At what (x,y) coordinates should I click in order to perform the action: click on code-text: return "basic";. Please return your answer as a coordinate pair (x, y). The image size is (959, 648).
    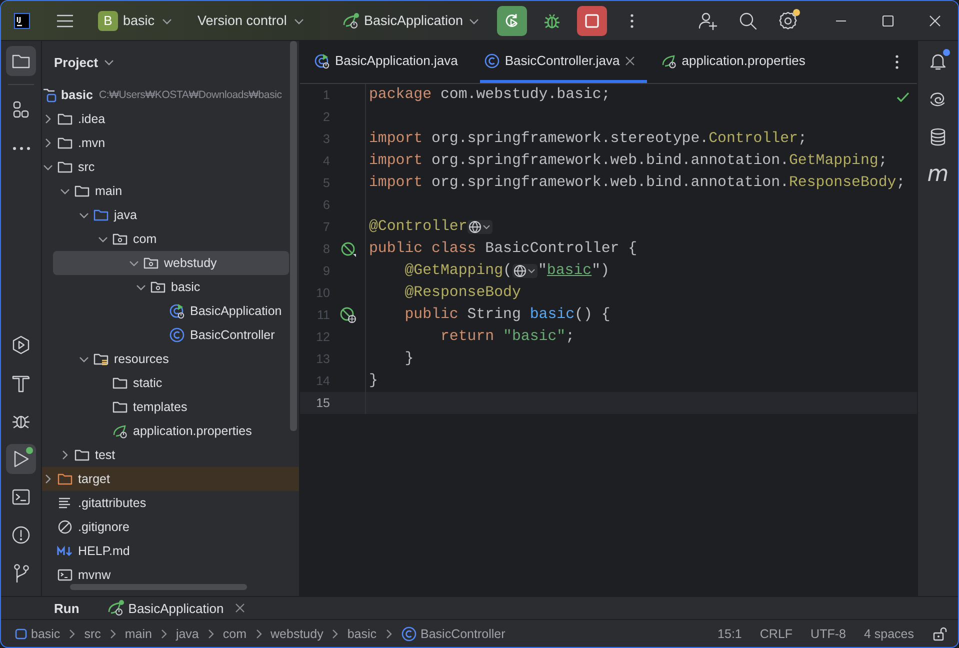
    Looking at the image, I should click on (507, 337).